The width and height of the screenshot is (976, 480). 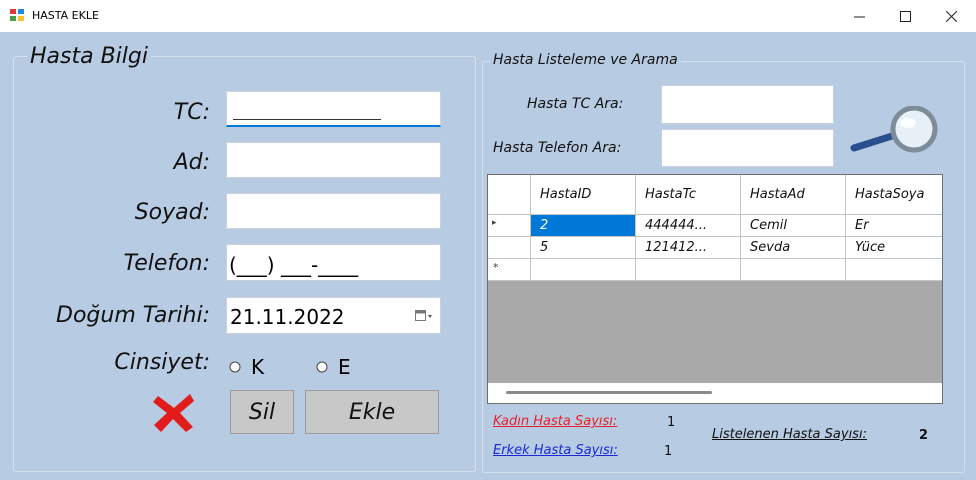 I want to click on male-count-value: 1, so click(x=668, y=451).